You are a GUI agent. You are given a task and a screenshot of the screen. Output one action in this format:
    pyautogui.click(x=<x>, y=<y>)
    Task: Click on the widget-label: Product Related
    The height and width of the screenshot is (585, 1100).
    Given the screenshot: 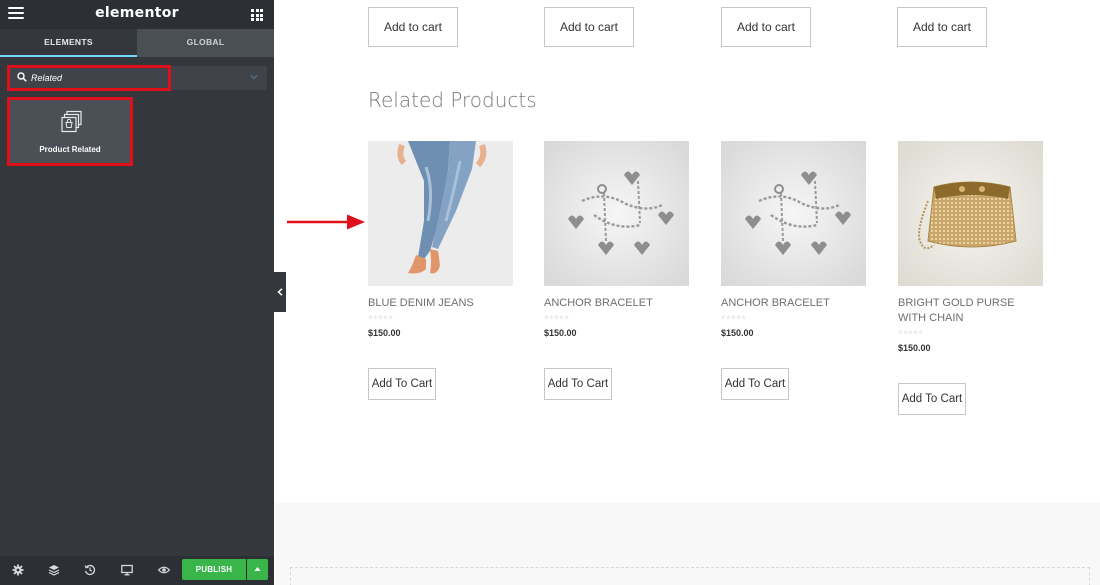 What is the action you would take?
    pyautogui.click(x=70, y=149)
    